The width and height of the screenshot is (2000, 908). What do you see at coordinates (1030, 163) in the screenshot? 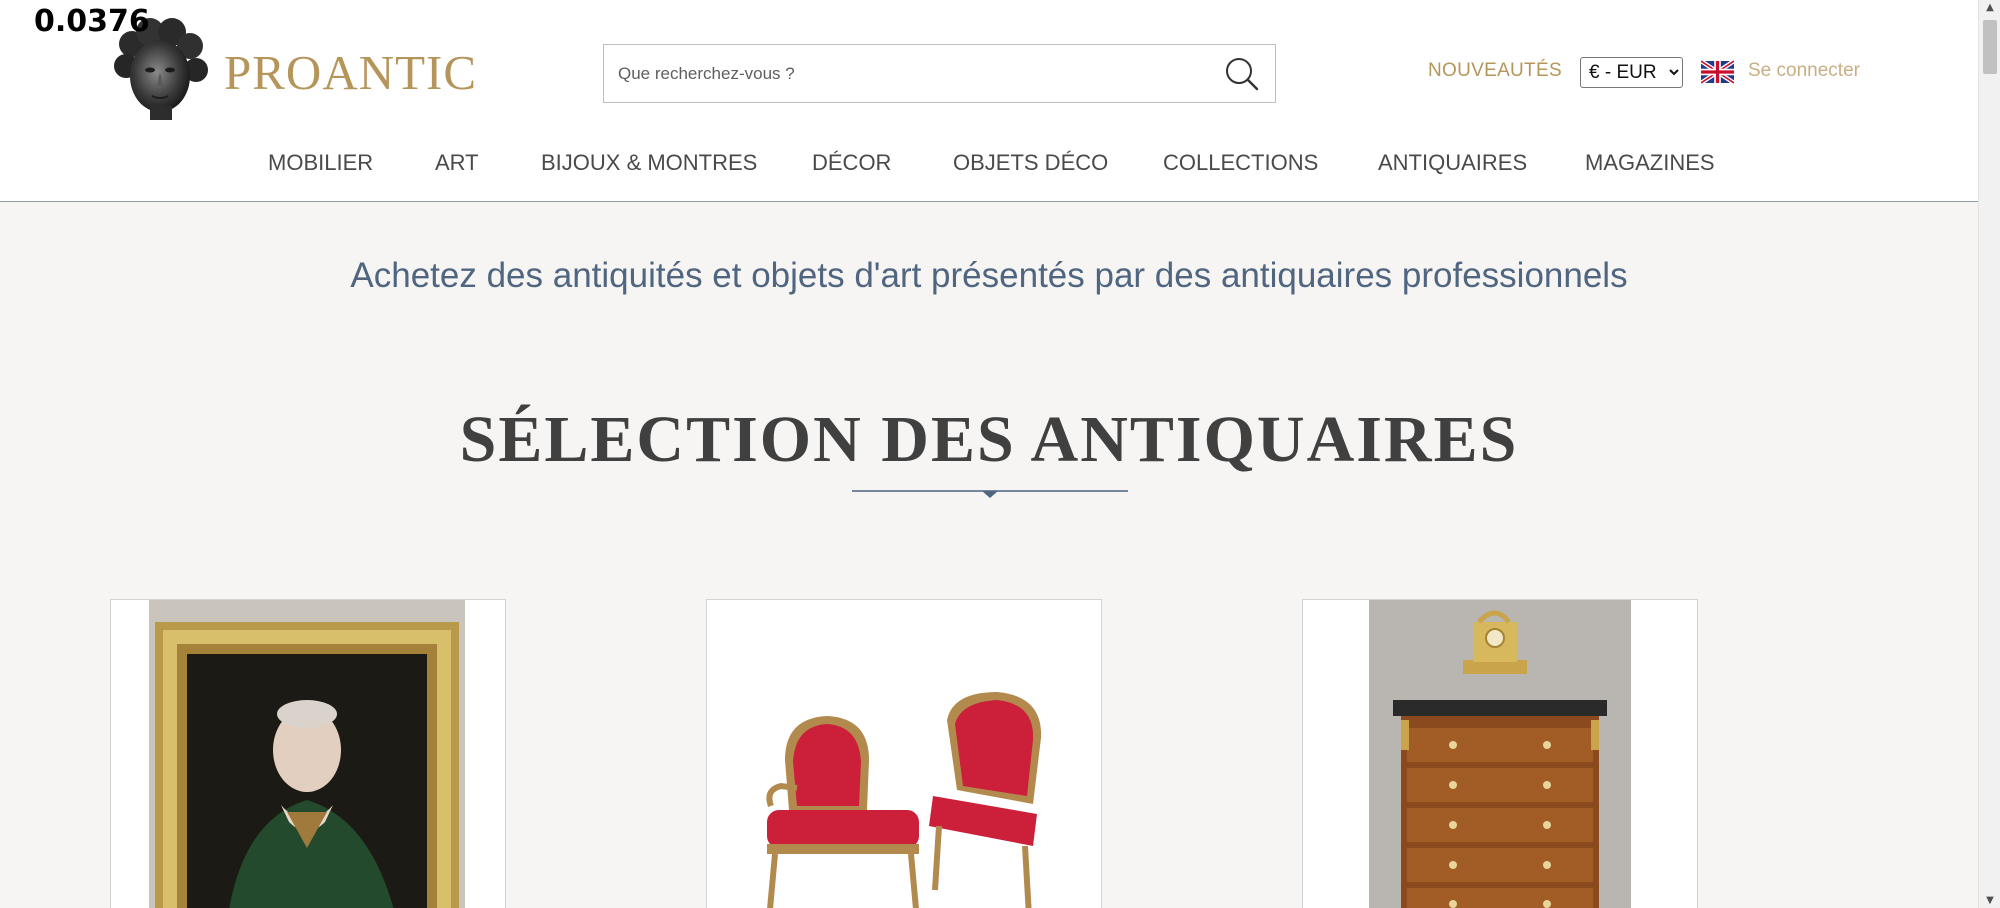
I see `nav-item-objets-deco: OBJETS DÉCO` at bounding box center [1030, 163].